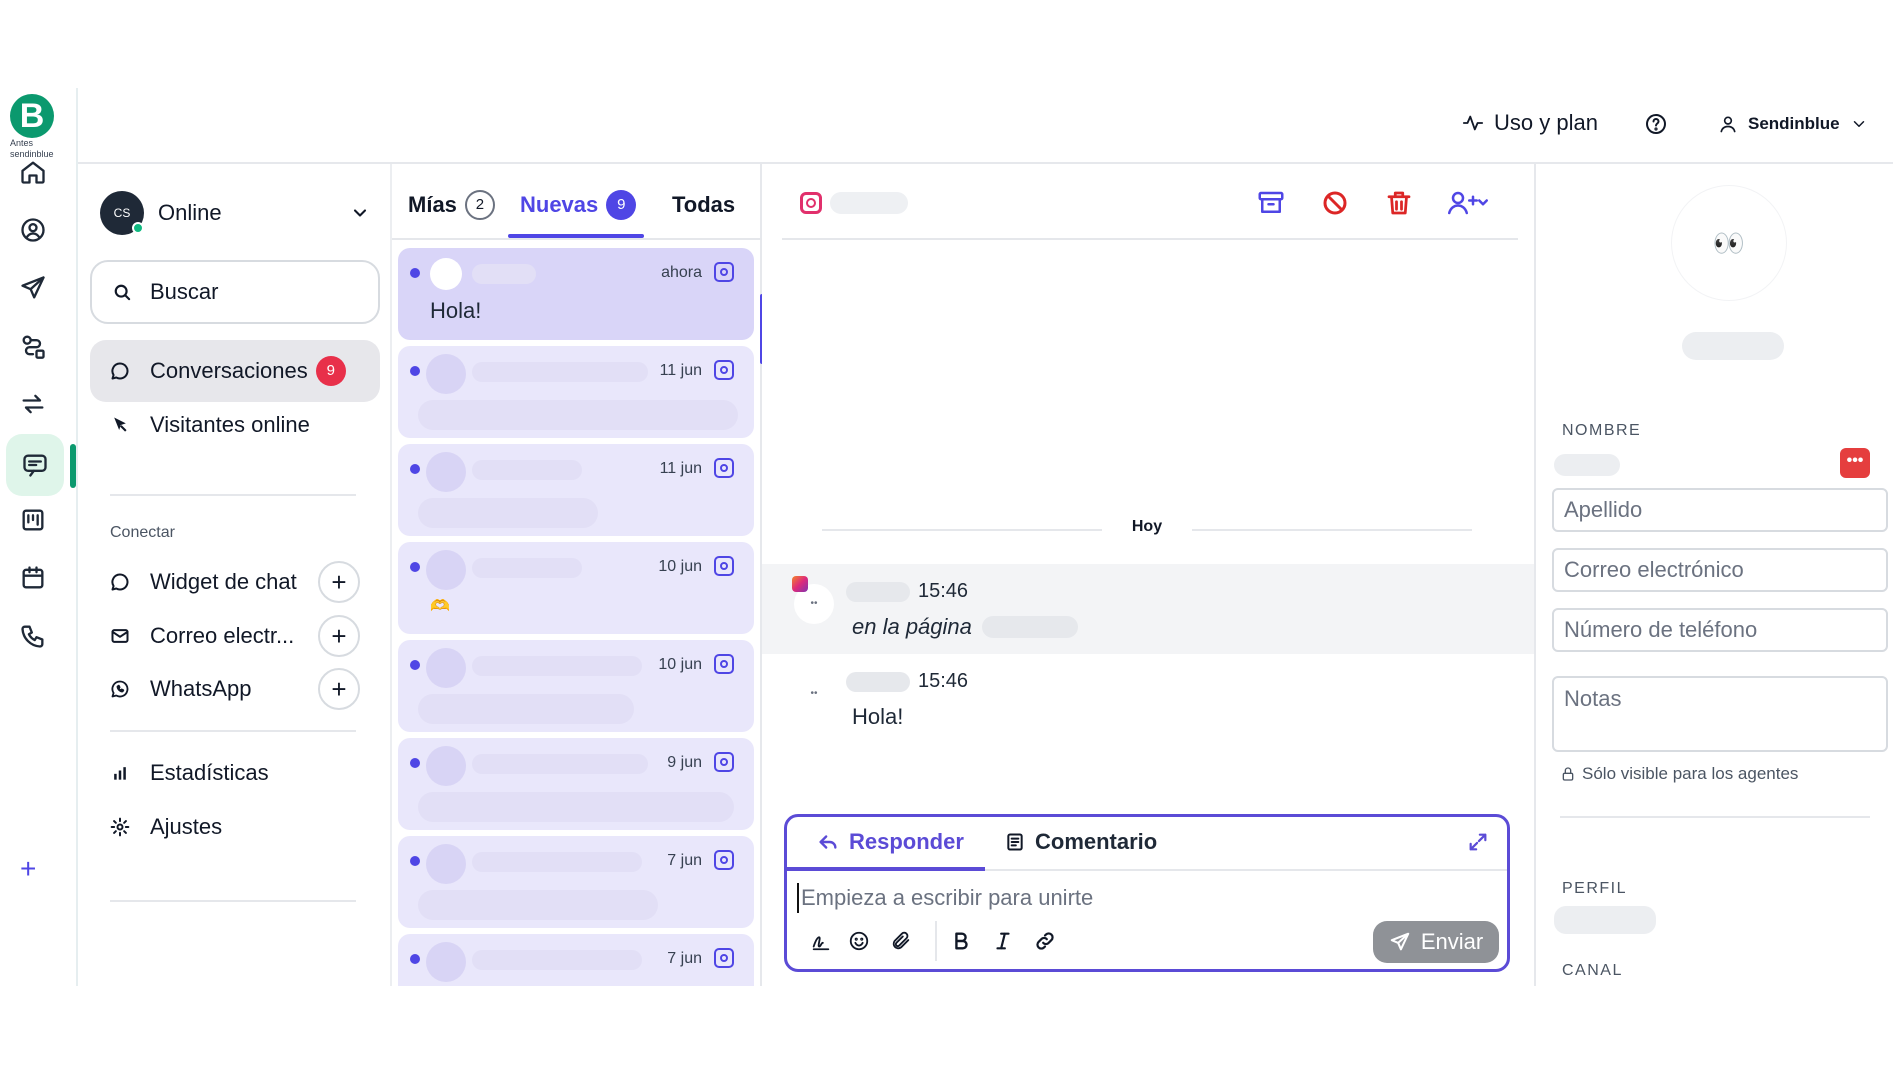 The height and width of the screenshot is (1066, 1893). What do you see at coordinates (559, 204) in the screenshot?
I see `tab-new-label: Nuevas` at bounding box center [559, 204].